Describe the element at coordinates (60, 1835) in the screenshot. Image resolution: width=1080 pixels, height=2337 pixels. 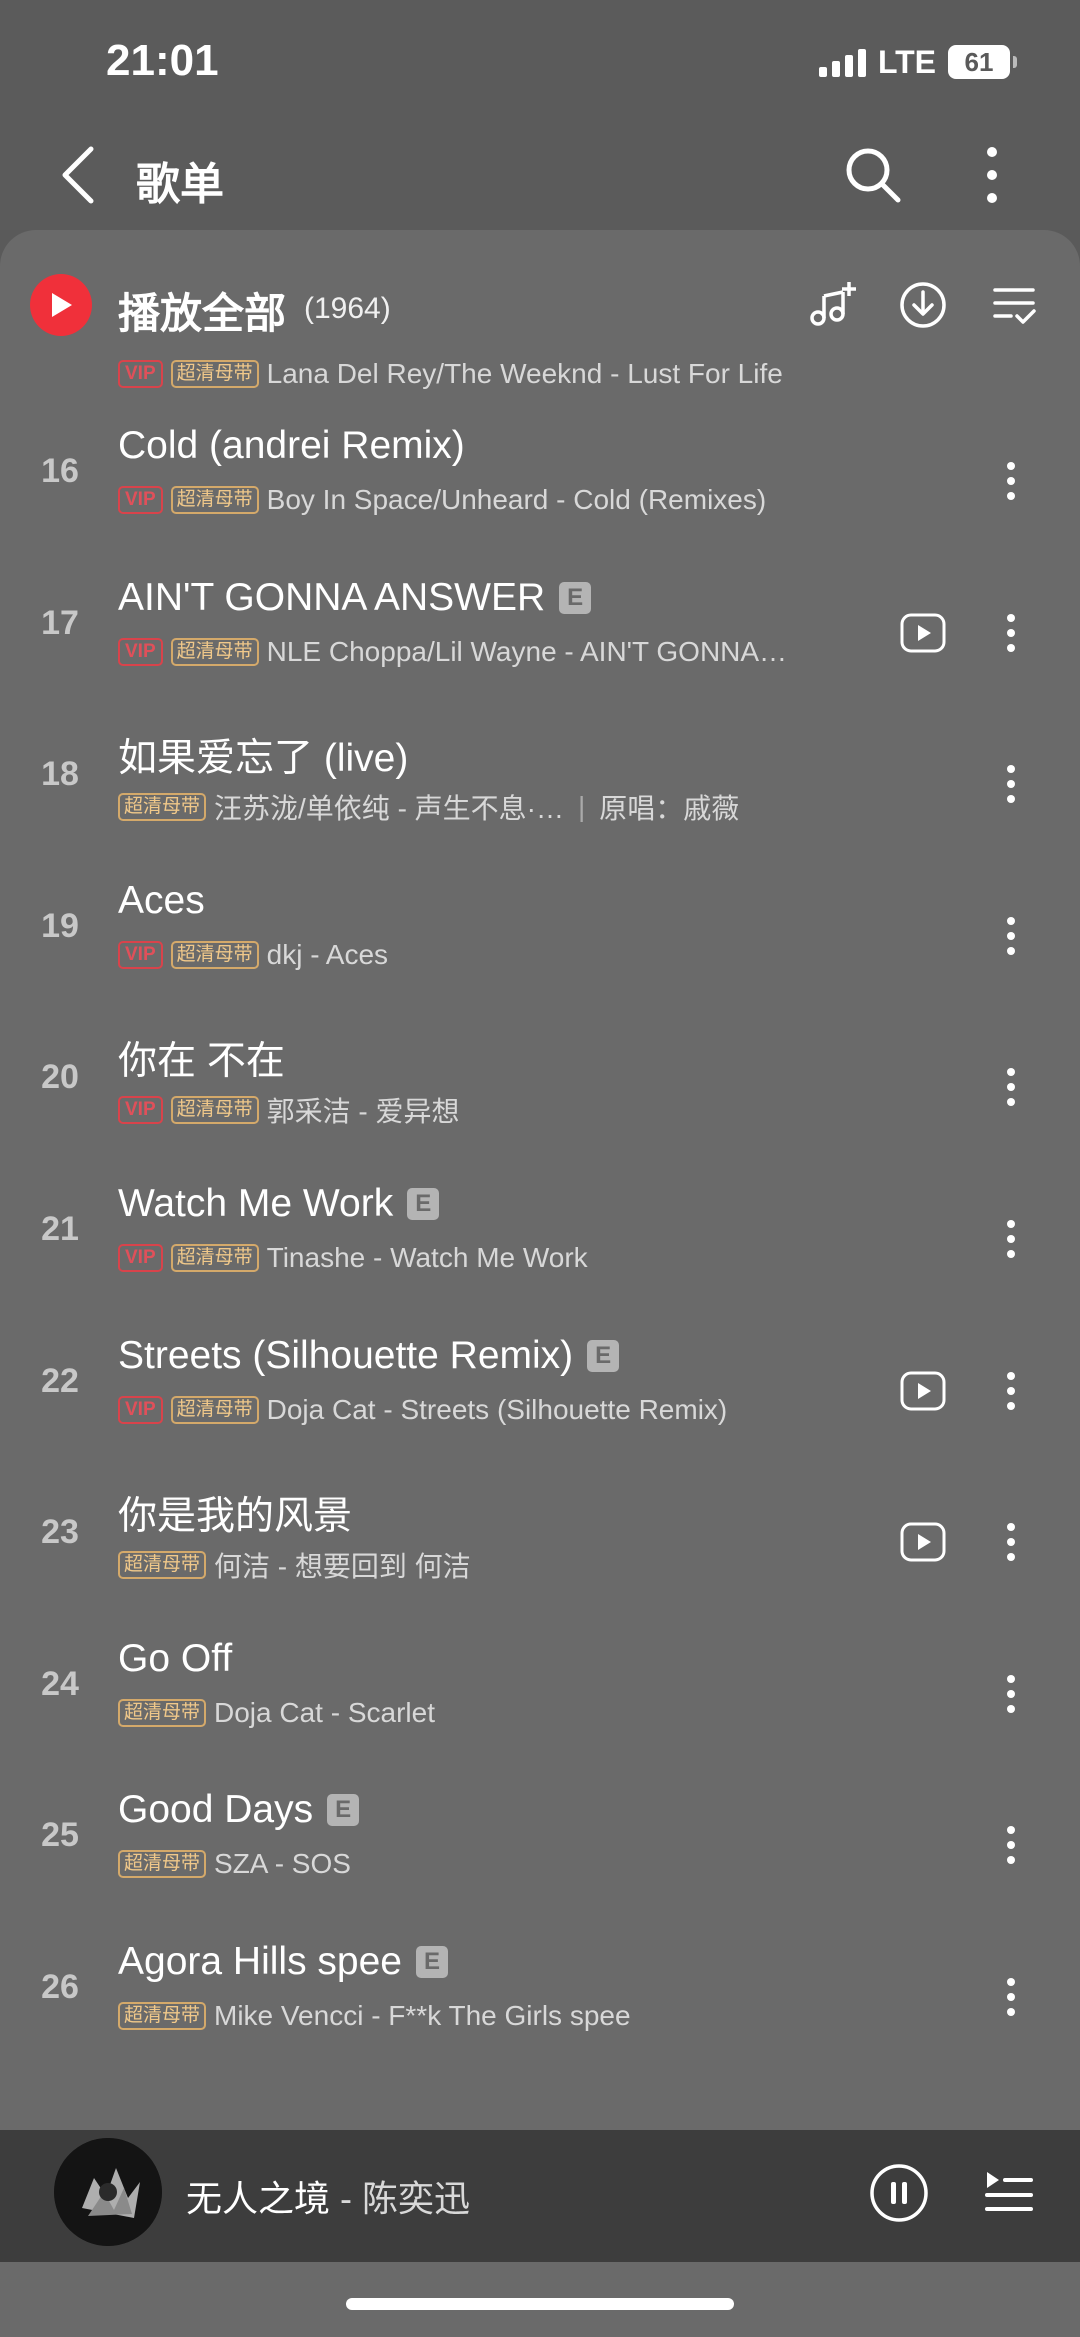
I see `song-index: 25` at that location.